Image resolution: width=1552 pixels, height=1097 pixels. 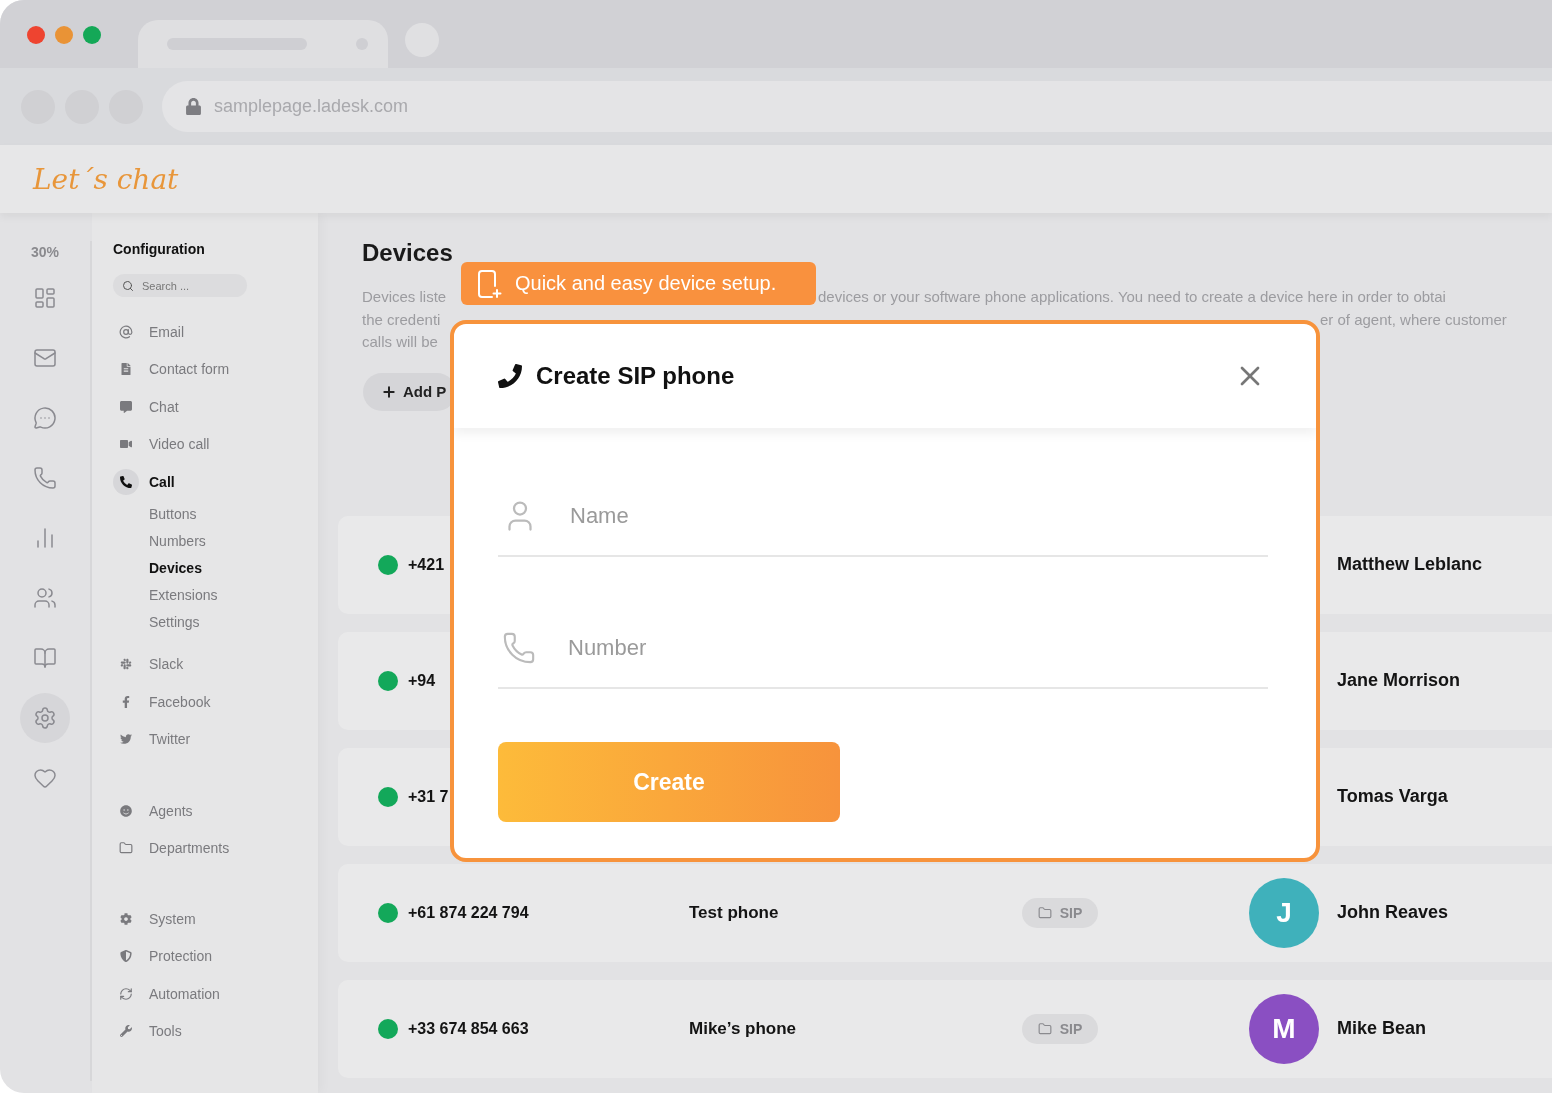 I want to click on config-menu-item: Slack, so click(x=215, y=664).